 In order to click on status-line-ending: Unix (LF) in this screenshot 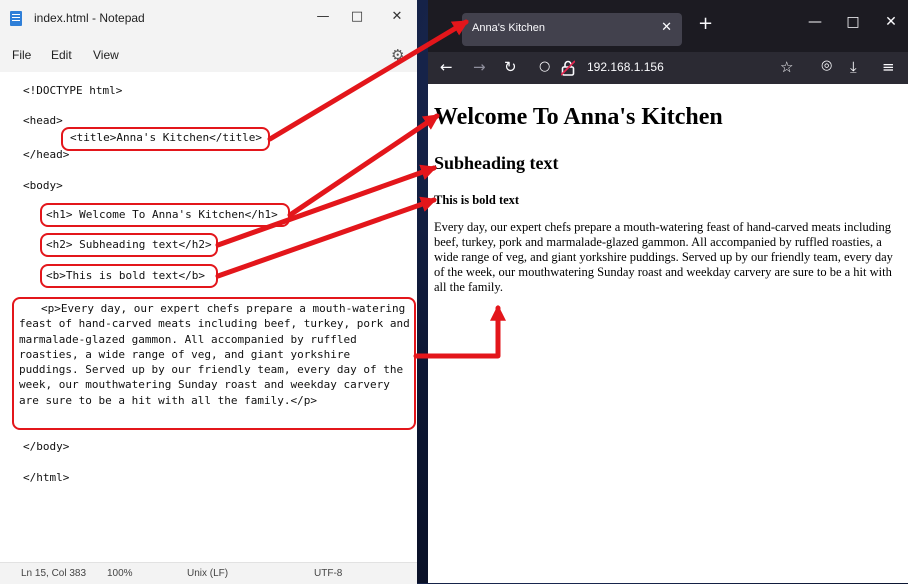, I will do `click(208, 573)`.